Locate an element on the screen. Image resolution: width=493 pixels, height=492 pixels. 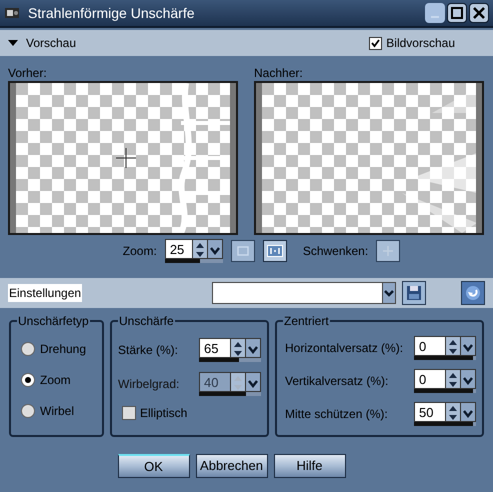
checkbox-label: Bildvorschau is located at coordinates (420, 43).